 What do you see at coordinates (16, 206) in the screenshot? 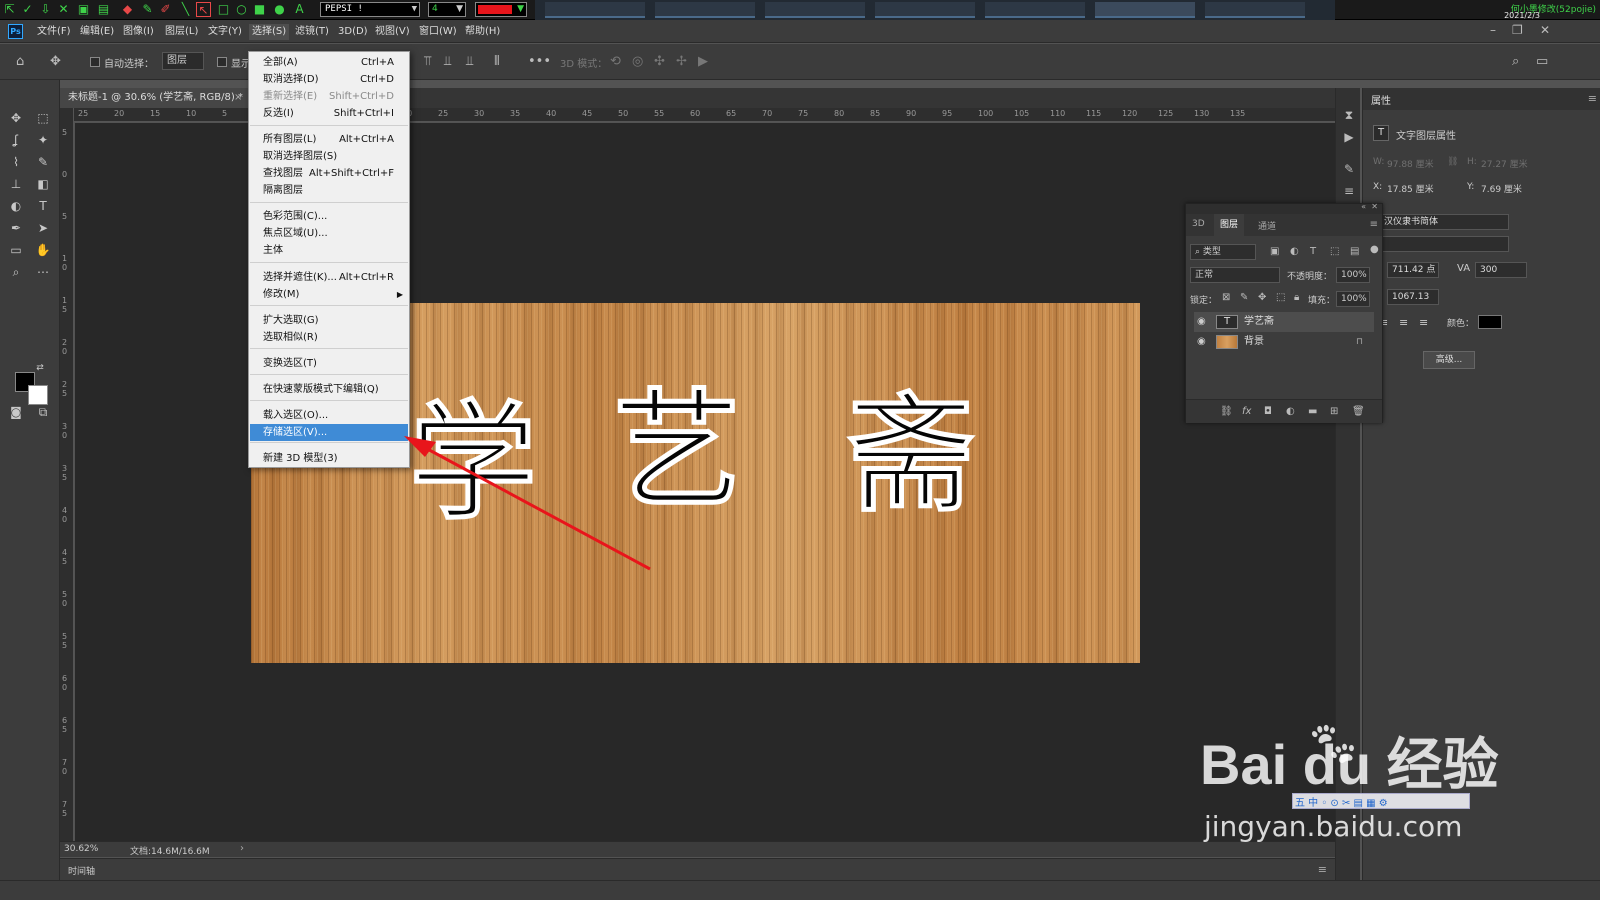
I see `gradient-tool-icon: ◐` at bounding box center [16, 206].